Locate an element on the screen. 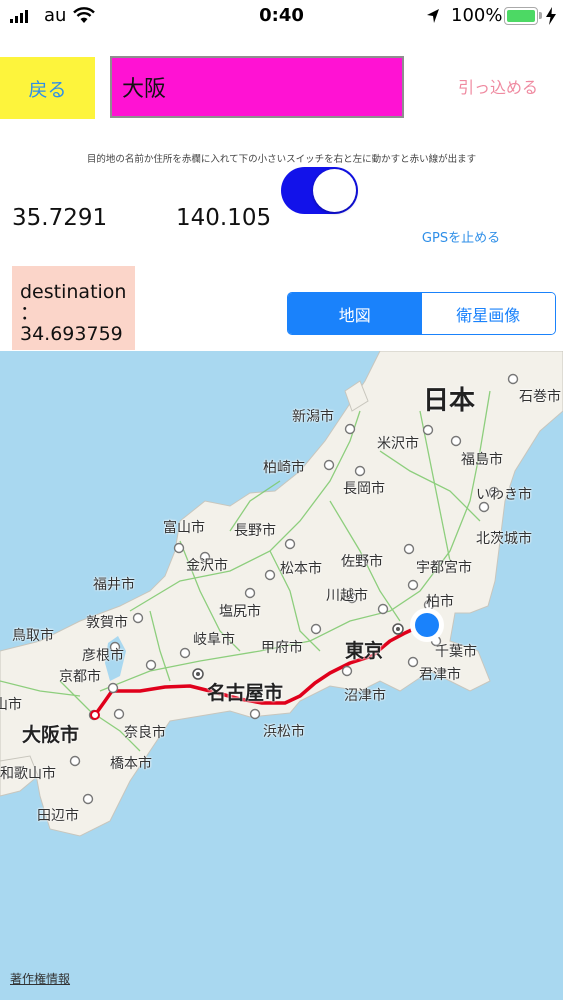 The height and width of the screenshot is (1000, 563). battery-icon is located at coordinates (521, 16).